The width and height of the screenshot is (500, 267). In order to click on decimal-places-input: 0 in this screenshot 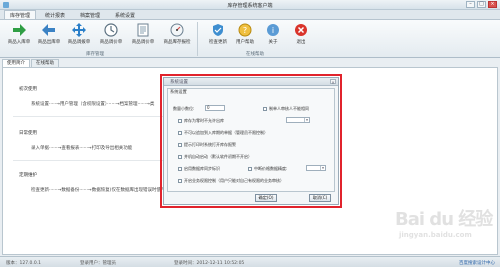, I will do `click(215, 108)`.